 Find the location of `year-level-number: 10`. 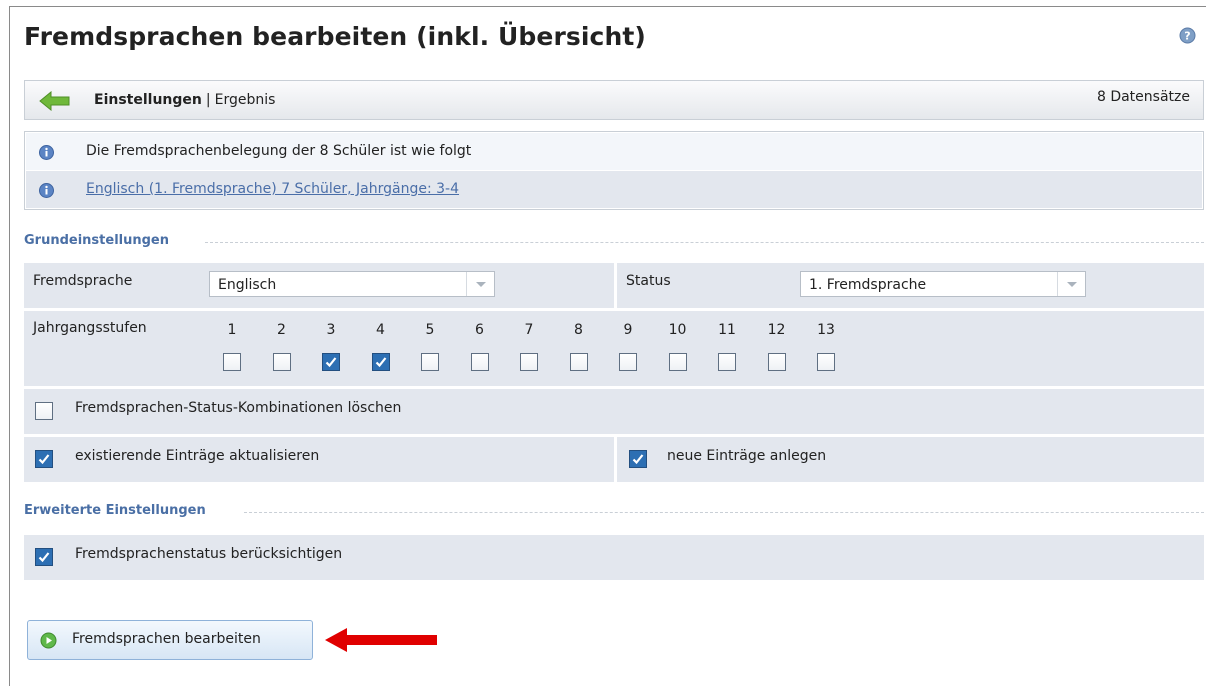

year-level-number: 10 is located at coordinates (677, 330).